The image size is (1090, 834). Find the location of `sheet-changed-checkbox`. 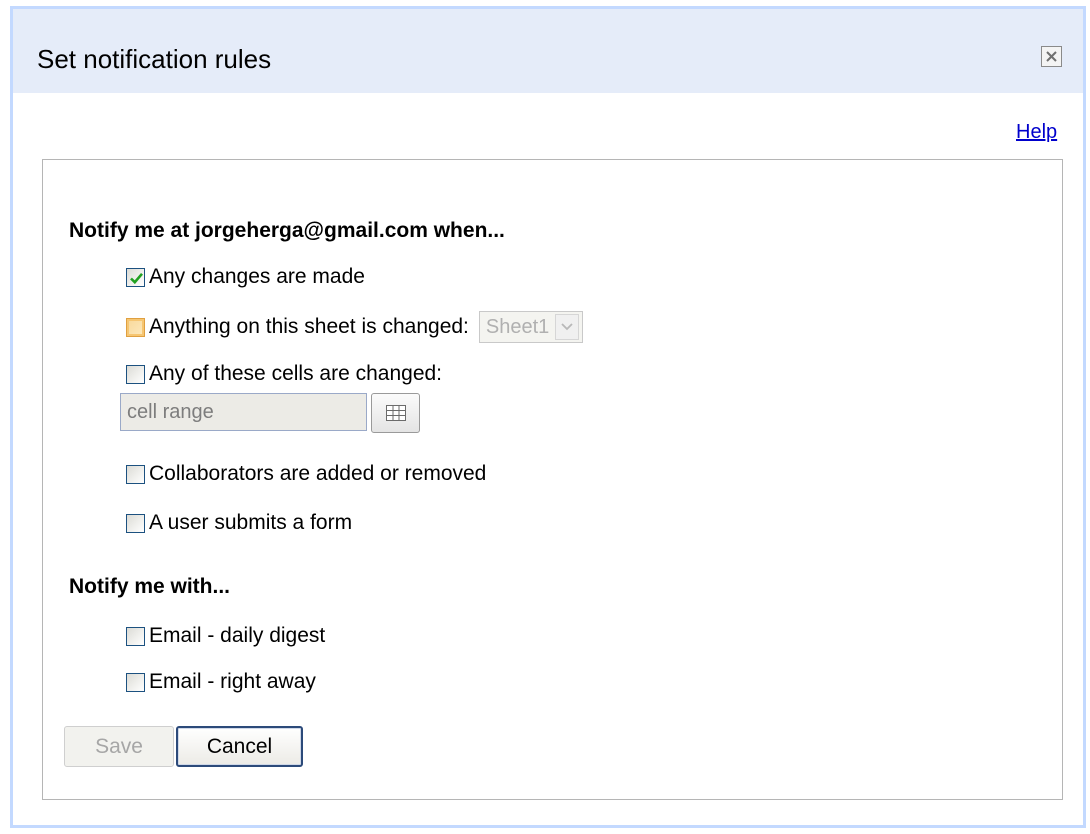

sheet-changed-checkbox is located at coordinates (135, 327).